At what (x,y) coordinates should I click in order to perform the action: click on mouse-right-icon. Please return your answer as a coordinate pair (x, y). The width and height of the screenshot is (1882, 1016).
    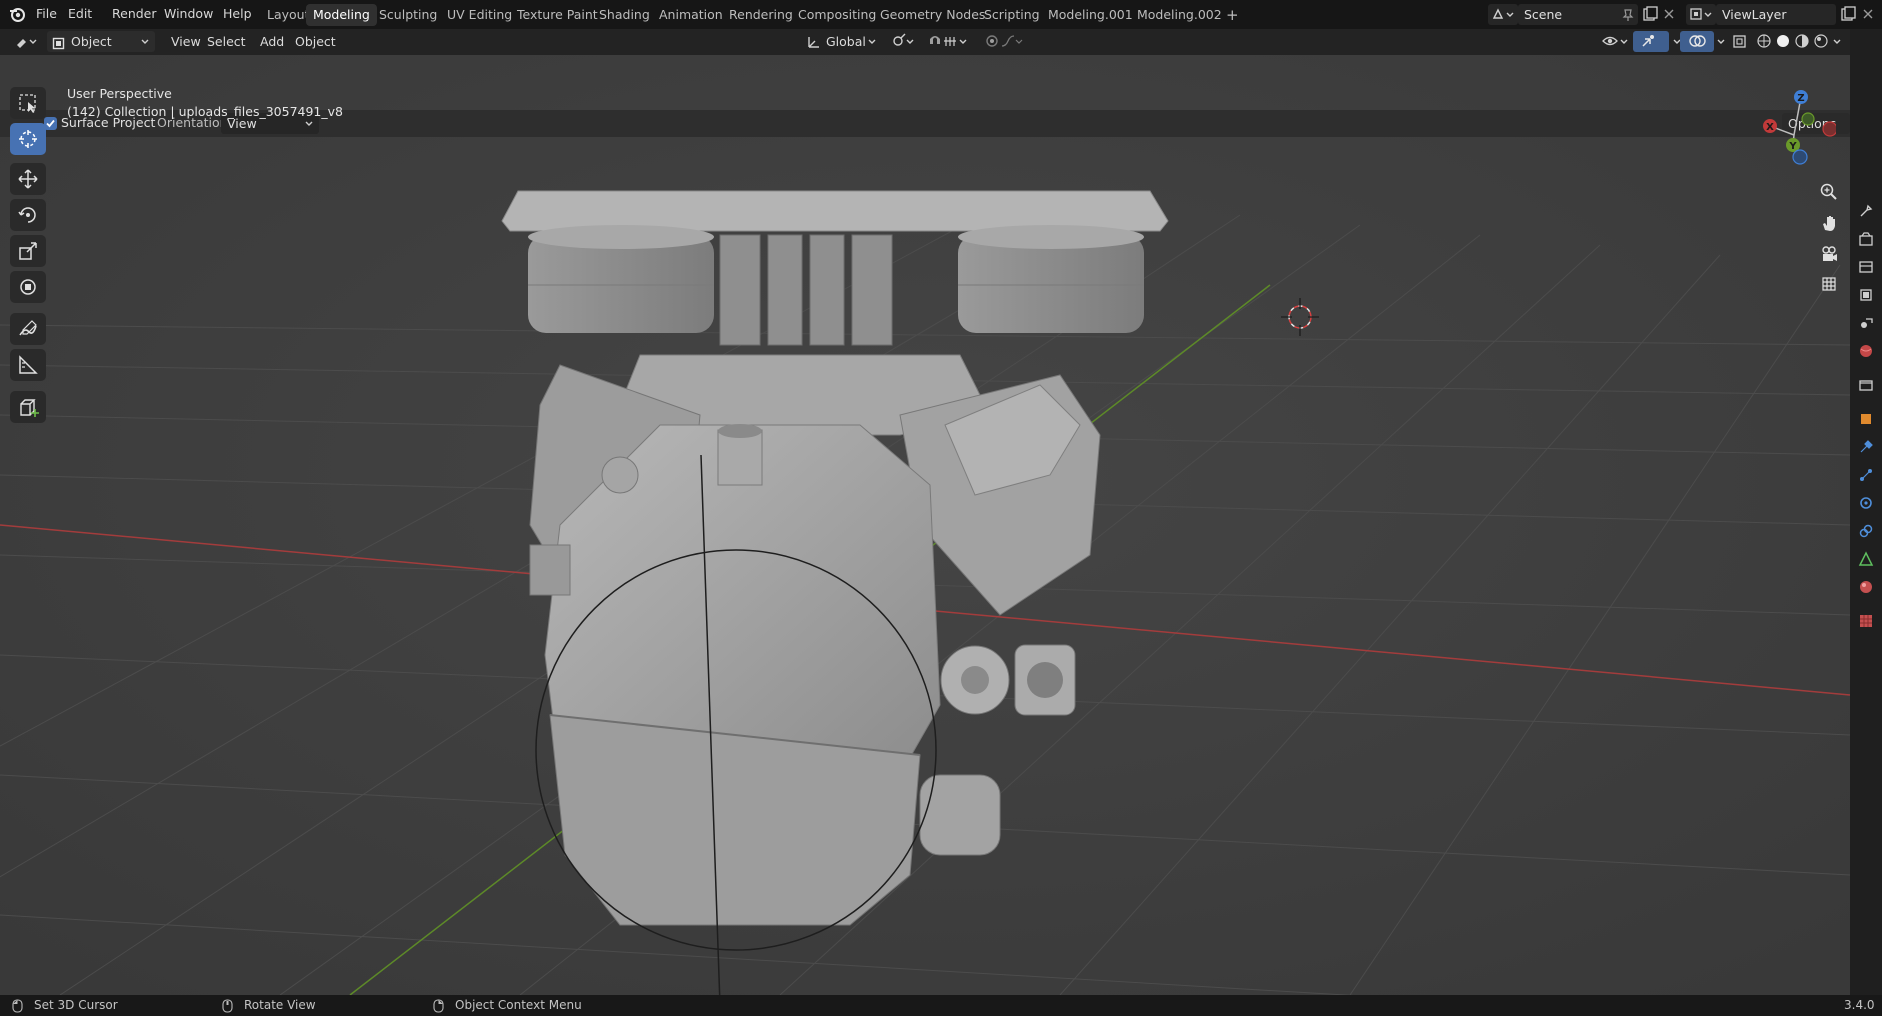
    Looking at the image, I should click on (438, 1007).